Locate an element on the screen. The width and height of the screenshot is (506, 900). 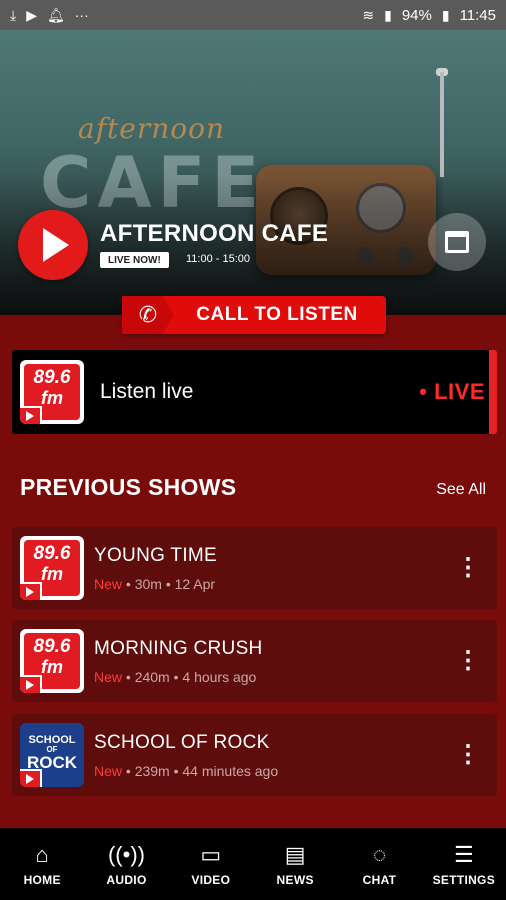
nav-label: VIDEO is located at coordinates (211, 880).